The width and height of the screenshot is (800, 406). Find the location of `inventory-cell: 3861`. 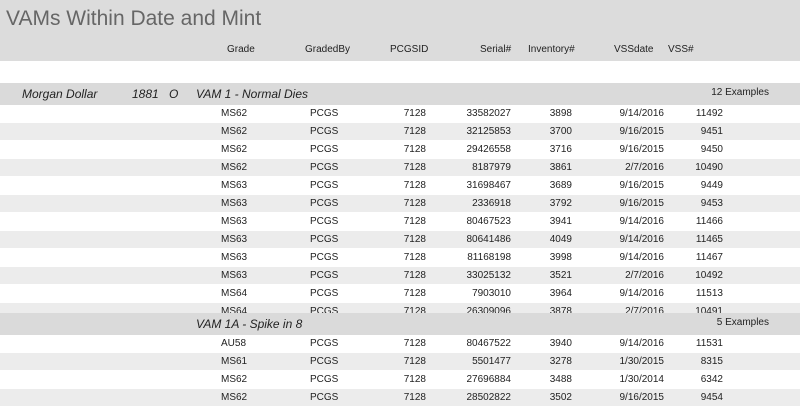

inventory-cell: 3861 is located at coordinates (560, 167).